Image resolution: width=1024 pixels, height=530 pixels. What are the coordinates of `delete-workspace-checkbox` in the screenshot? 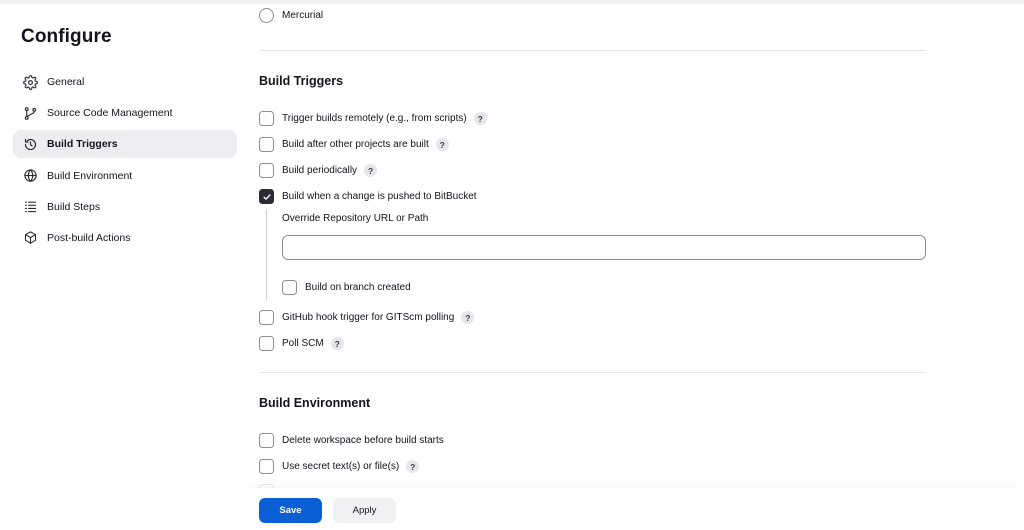 It's located at (266, 440).